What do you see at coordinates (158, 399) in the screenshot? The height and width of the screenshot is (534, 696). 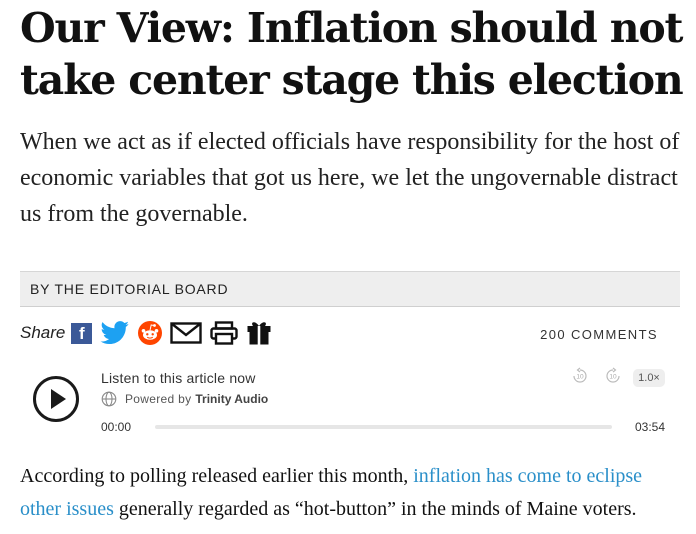 I see `powered-by-label: Powered by` at bounding box center [158, 399].